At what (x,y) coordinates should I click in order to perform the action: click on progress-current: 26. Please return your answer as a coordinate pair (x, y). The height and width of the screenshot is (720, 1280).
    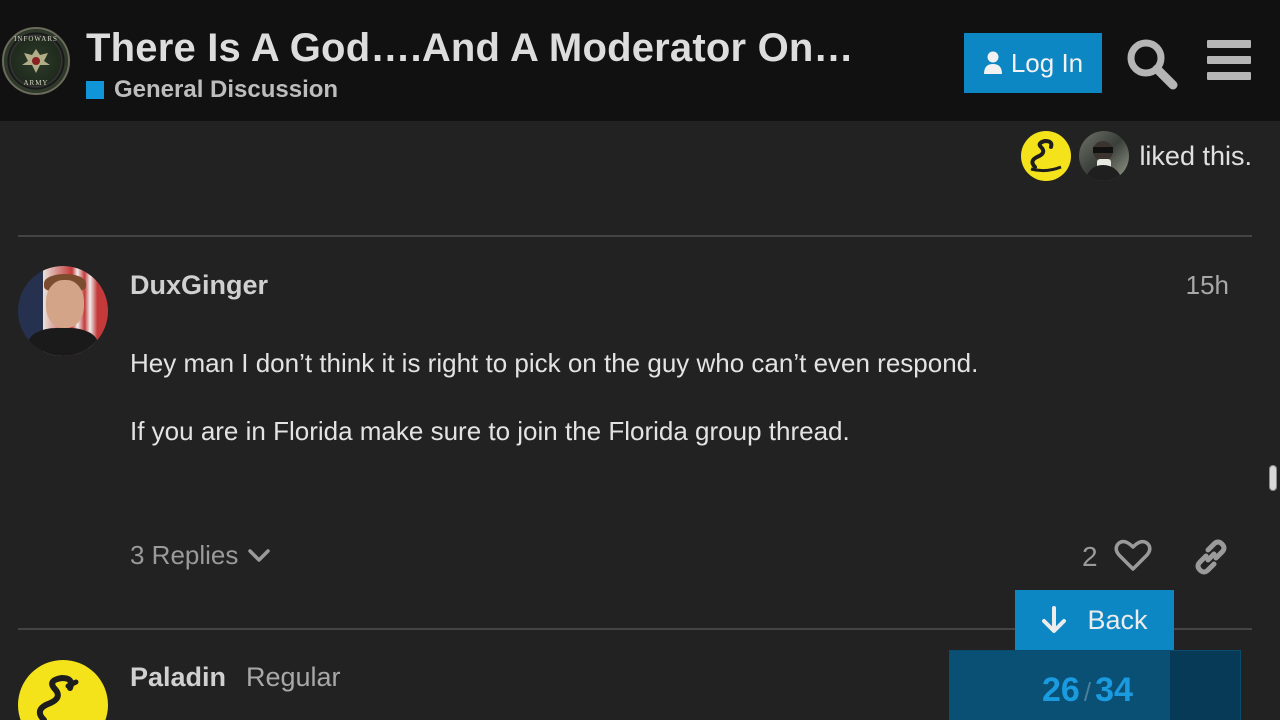
    Looking at the image, I should click on (1061, 690).